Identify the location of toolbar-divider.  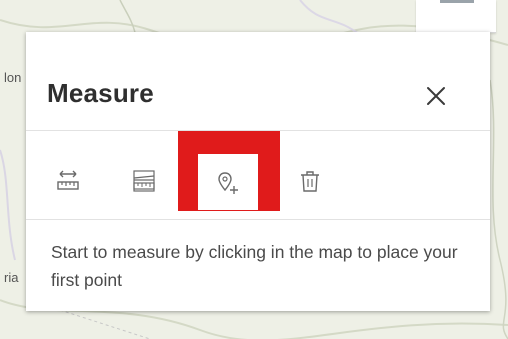
(258, 219).